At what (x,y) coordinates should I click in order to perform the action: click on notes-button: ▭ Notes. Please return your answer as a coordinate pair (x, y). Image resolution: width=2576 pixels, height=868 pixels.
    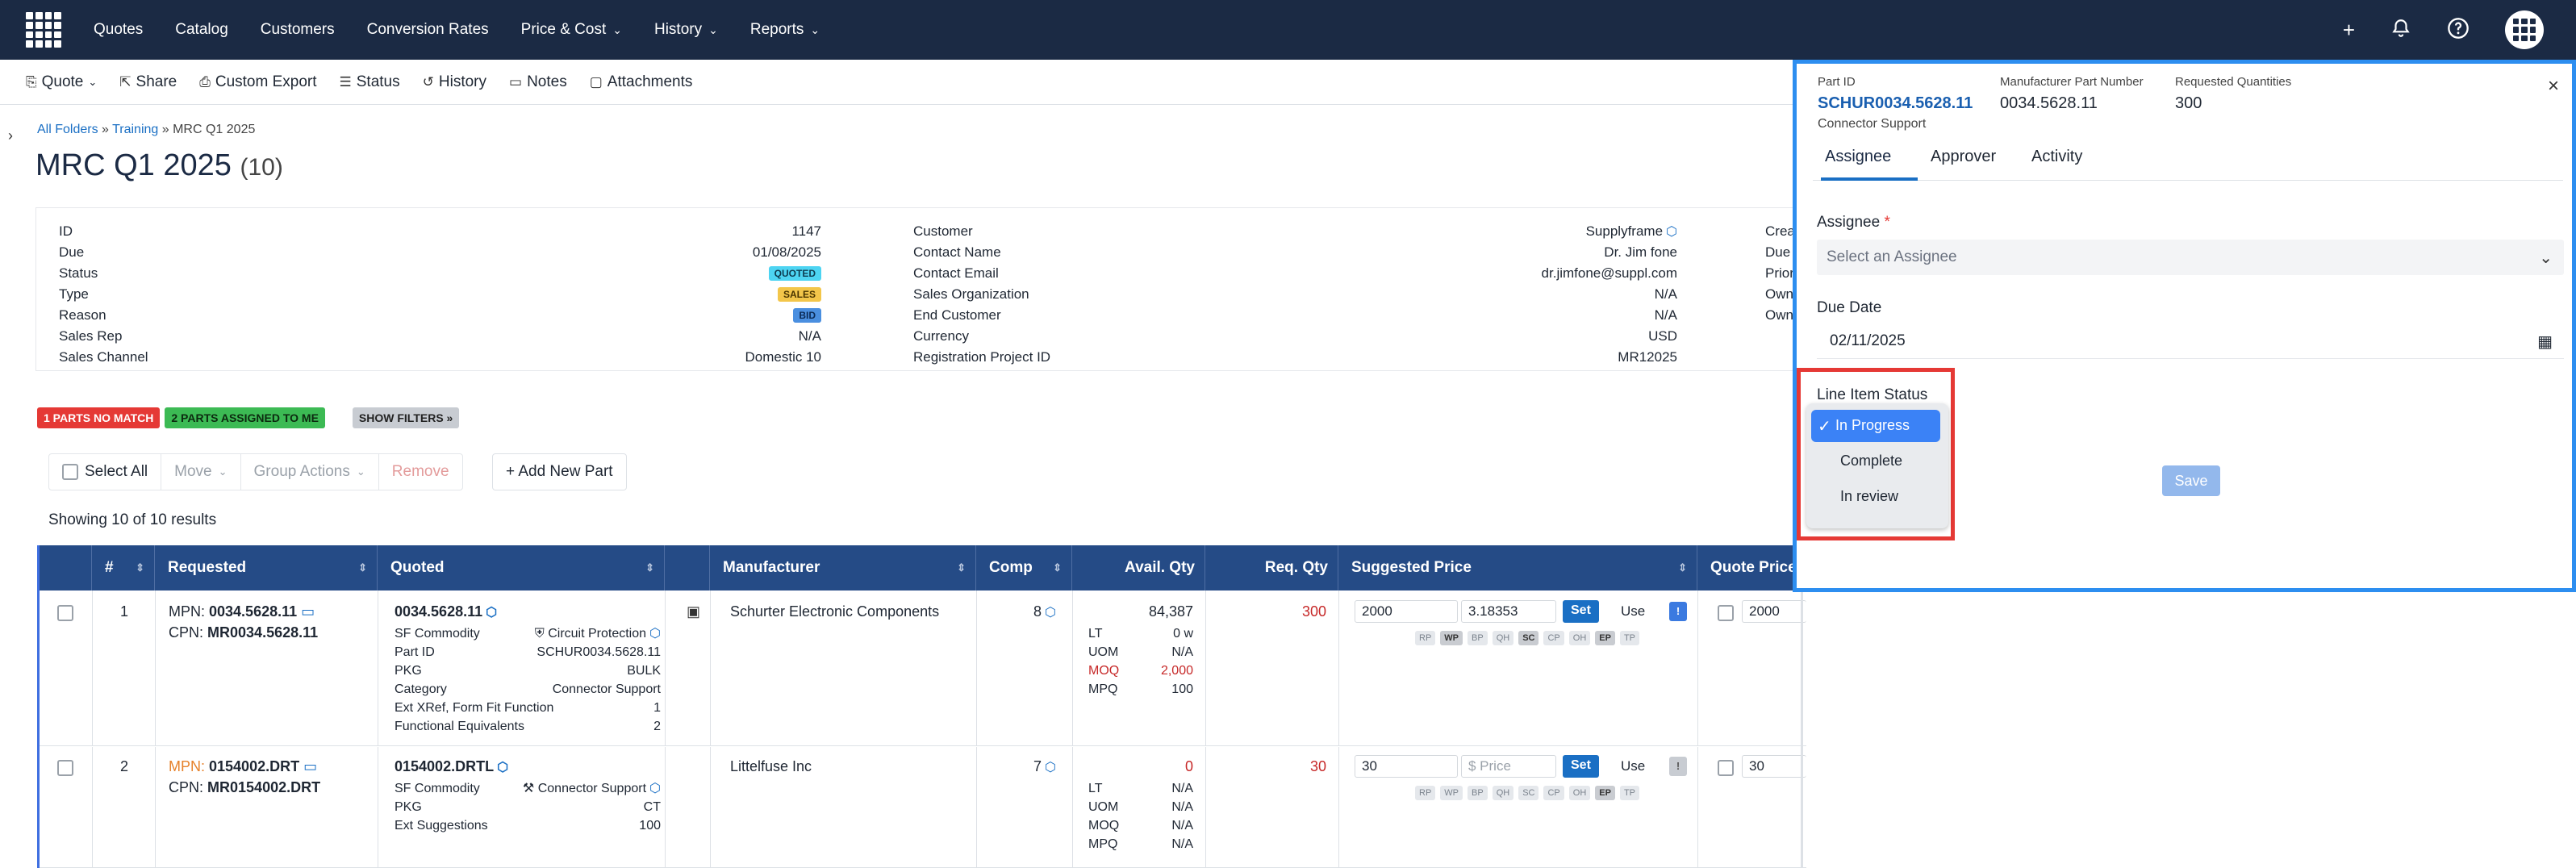
    Looking at the image, I should click on (538, 82).